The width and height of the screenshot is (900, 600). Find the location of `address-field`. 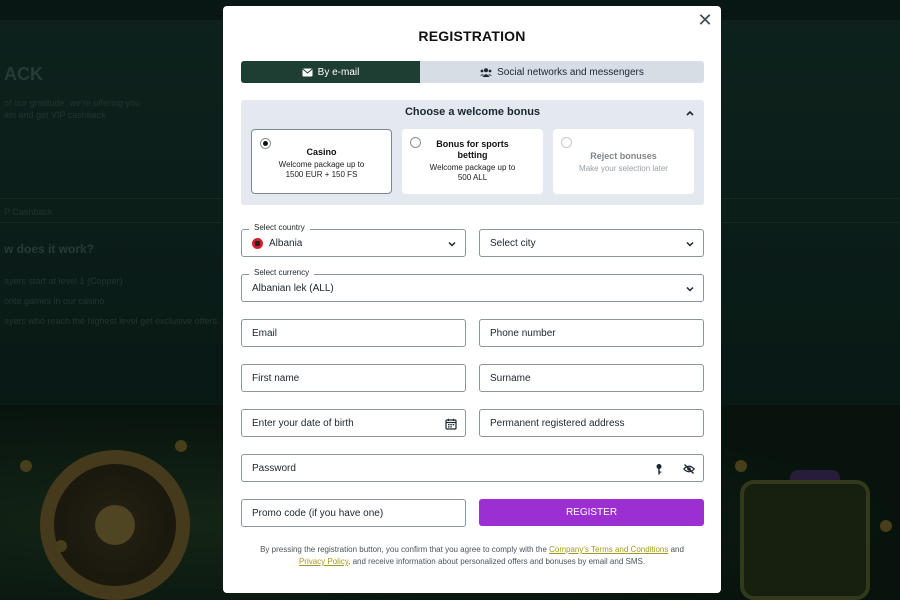

address-field is located at coordinates (591, 423).